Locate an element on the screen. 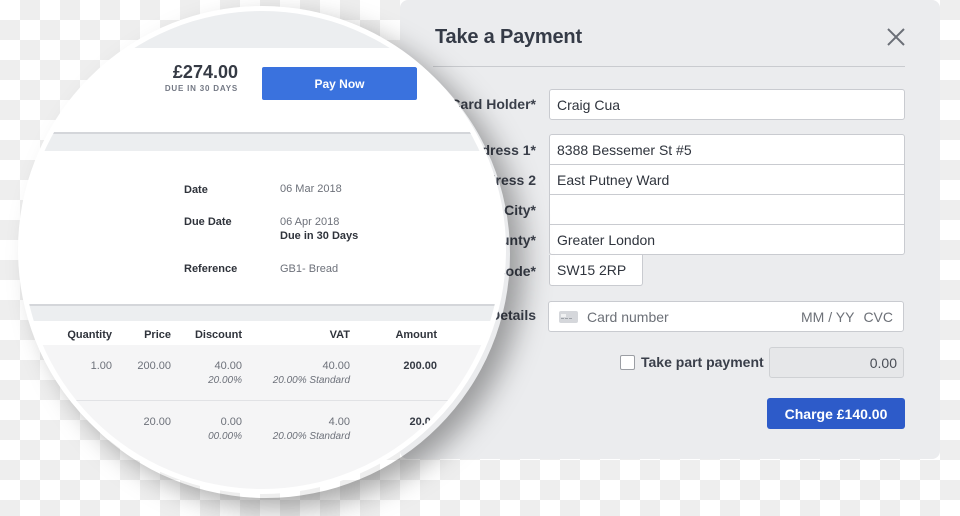  cell-price: 20.00 is located at coordinates (157, 422).